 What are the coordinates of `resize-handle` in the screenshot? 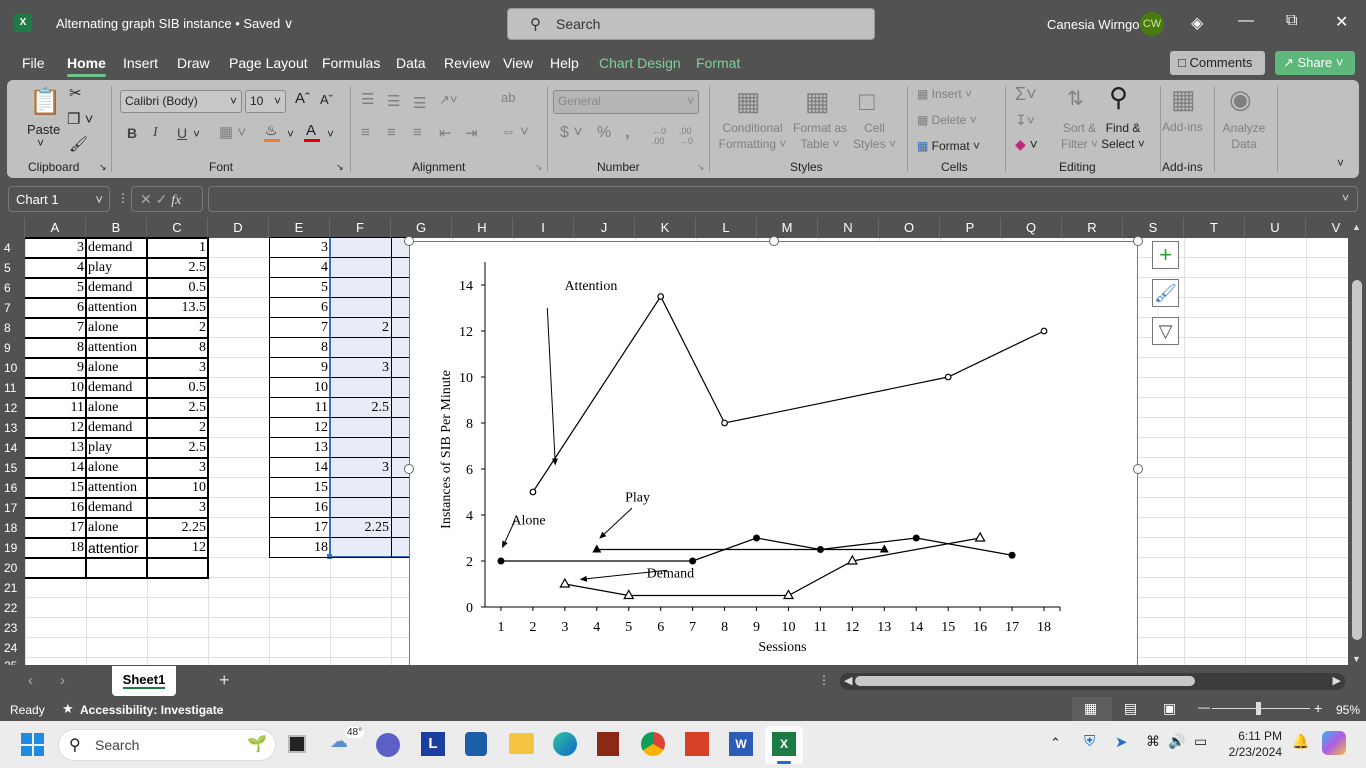 It's located at (774, 241).